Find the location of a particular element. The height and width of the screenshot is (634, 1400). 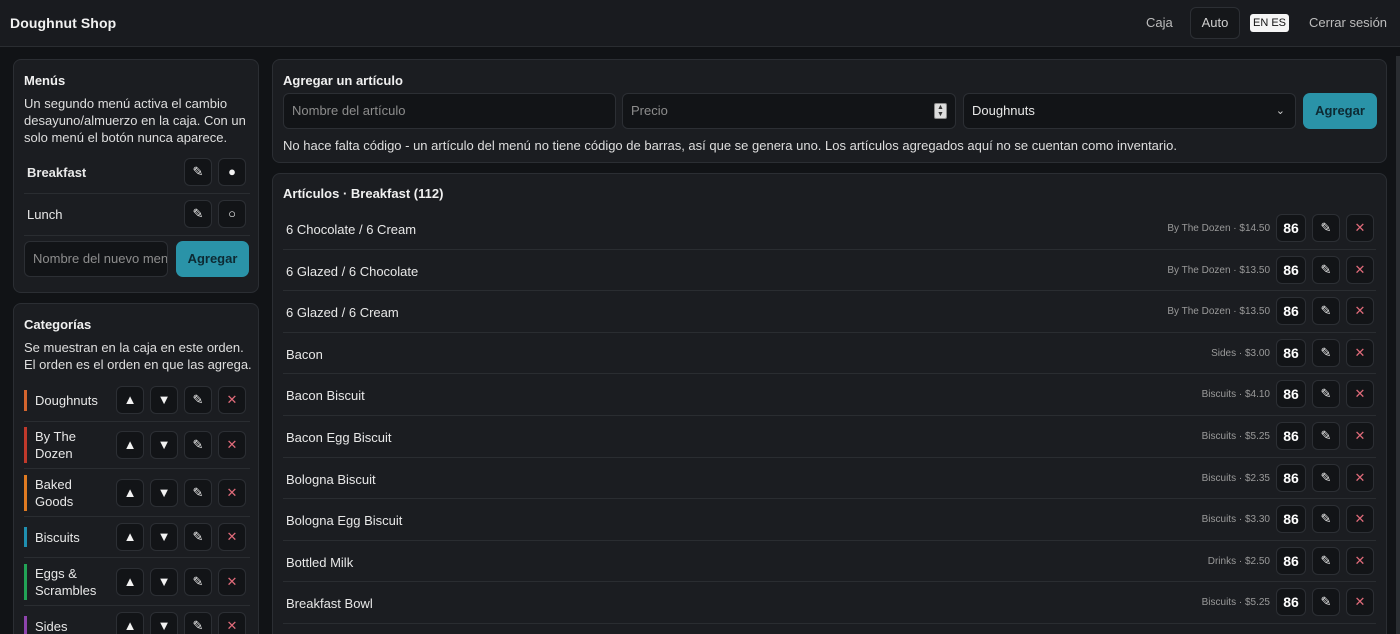

article-row: Bologna Biscuit Biscuits · $2.35 86 ✎ ✕ is located at coordinates (829, 479).